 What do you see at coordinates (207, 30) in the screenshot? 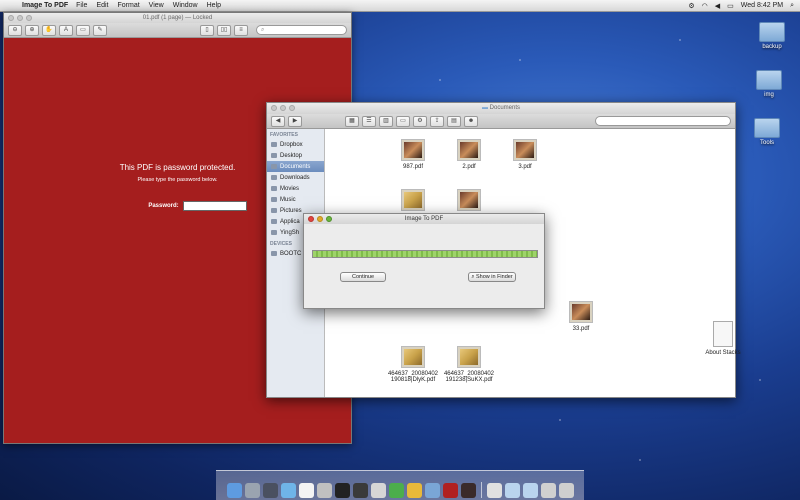
I see `view-single-icon: ▯` at bounding box center [207, 30].